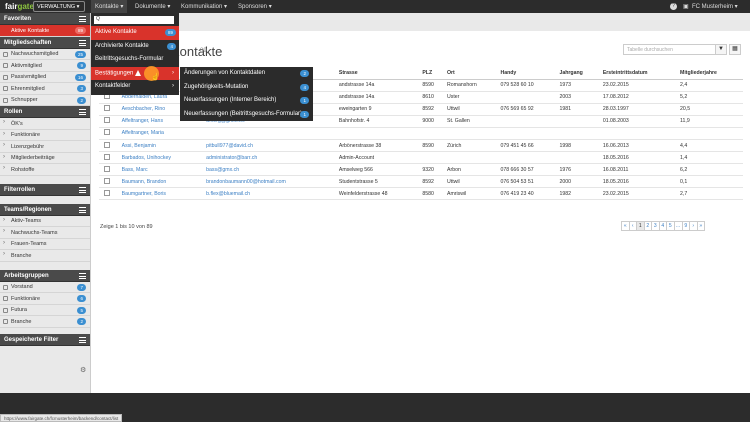  What do you see at coordinates (134, 20) in the screenshot?
I see `menu-search-input: Q` at bounding box center [134, 20].